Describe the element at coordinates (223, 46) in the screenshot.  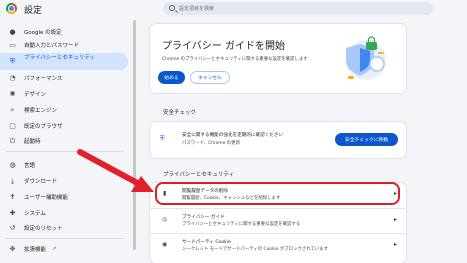
I see `privacy-guide-title: プライバシー ガイドを開始` at that location.